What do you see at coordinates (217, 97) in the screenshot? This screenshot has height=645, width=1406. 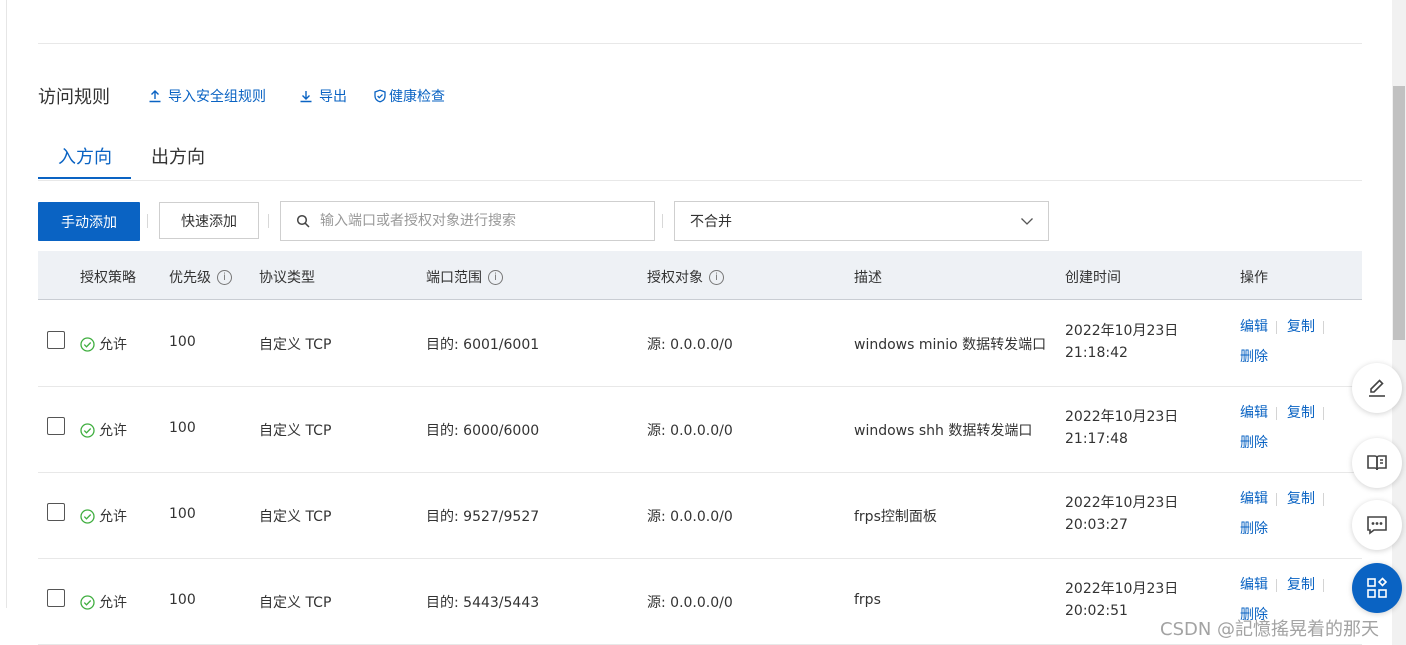 I see `import-rules-label: 导入安全组规则` at bounding box center [217, 97].